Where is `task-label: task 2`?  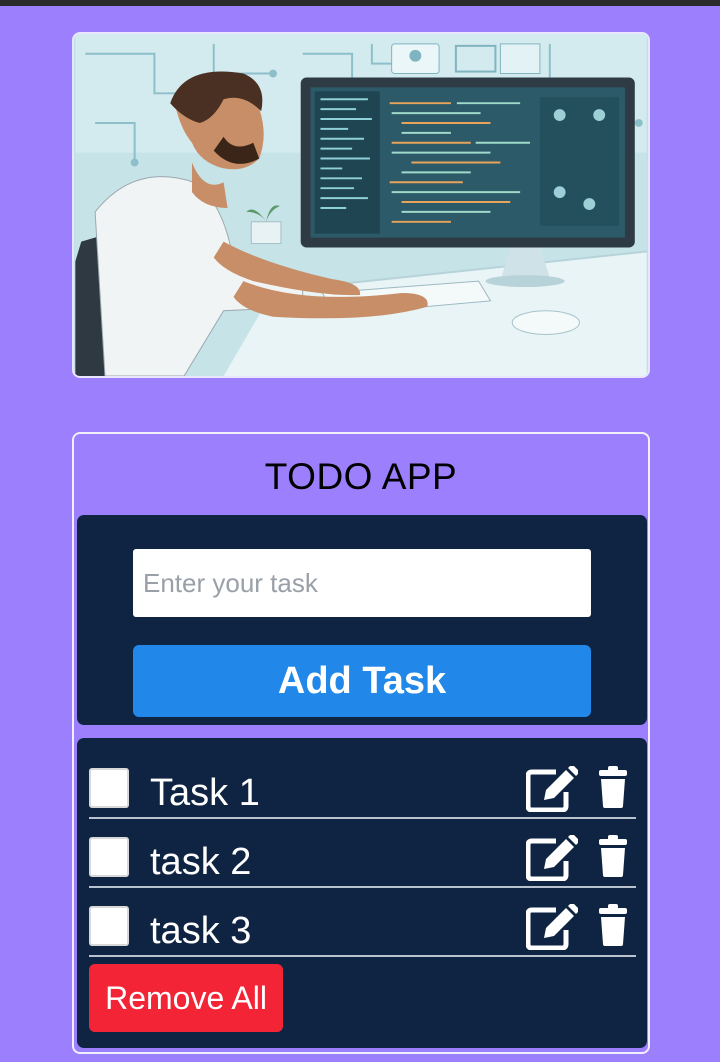 task-label: task 2 is located at coordinates (201, 862).